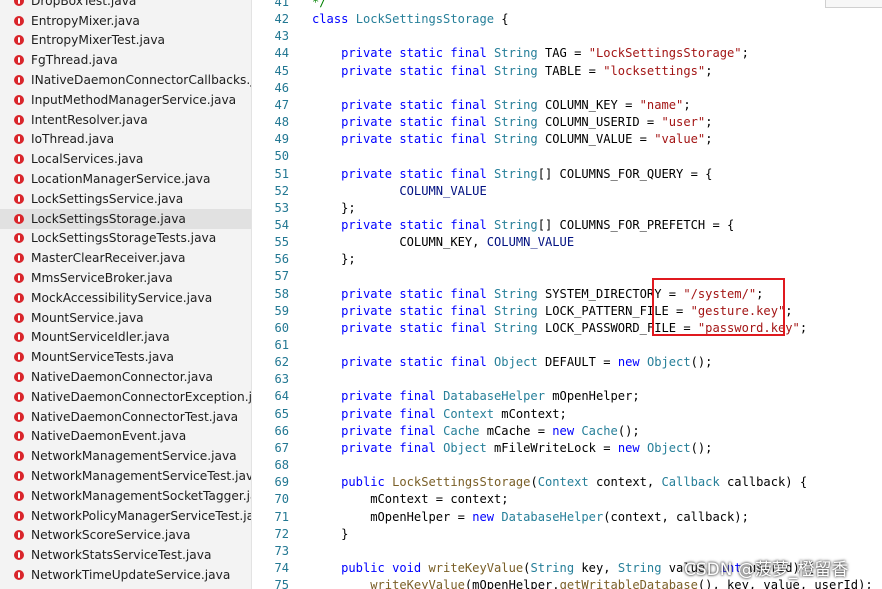 Image resolution: width=882 pixels, height=589 pixels. I want to click on file-item: EntropyMixer.java, so click(125, 21).